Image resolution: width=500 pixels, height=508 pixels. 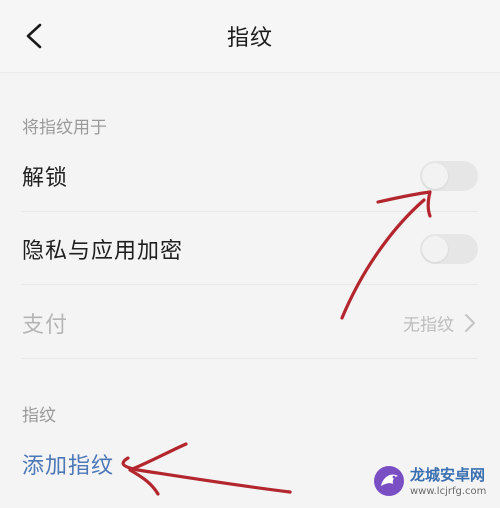 I want to click on chevron-right-icon, so click(x=470, y=323).